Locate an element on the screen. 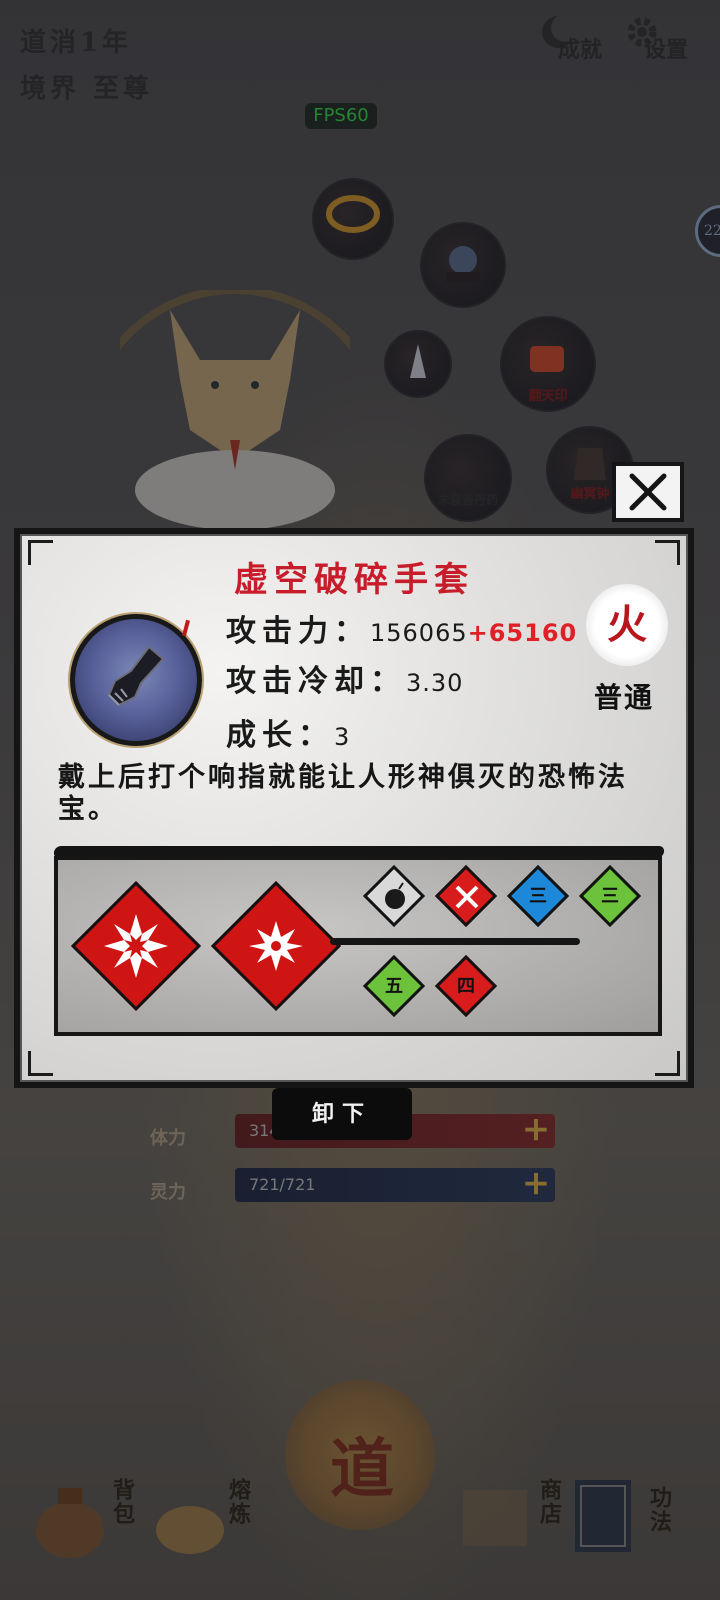 The image size is (720, 1600). item-description: 戴上后打个响指就能让人形神俱灭的恐怖法宝。 is located at coordinates (343, 793).